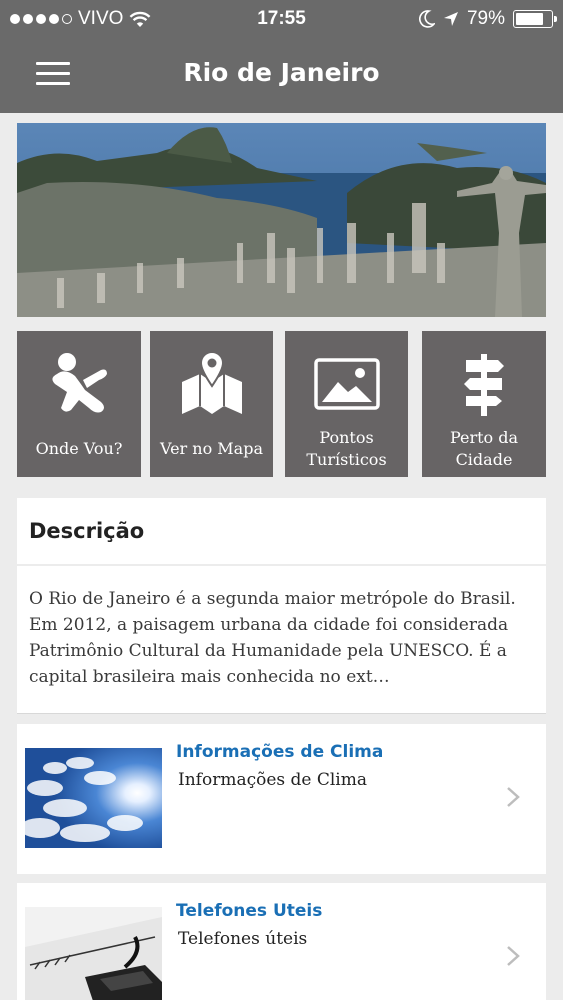 Image resolution: width=563 pixels, height=1000 pixels. I want to click on list-item-subtitle: Telefones úteis, so click(243, 939).